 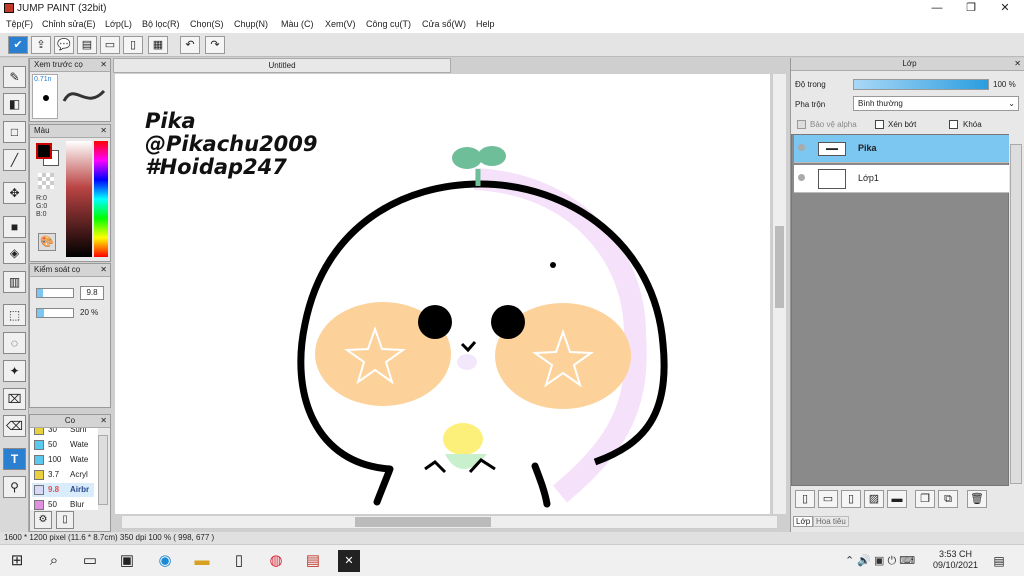 I want to click on menu-tools: Công cụ(T), so click(x=388, y=24).